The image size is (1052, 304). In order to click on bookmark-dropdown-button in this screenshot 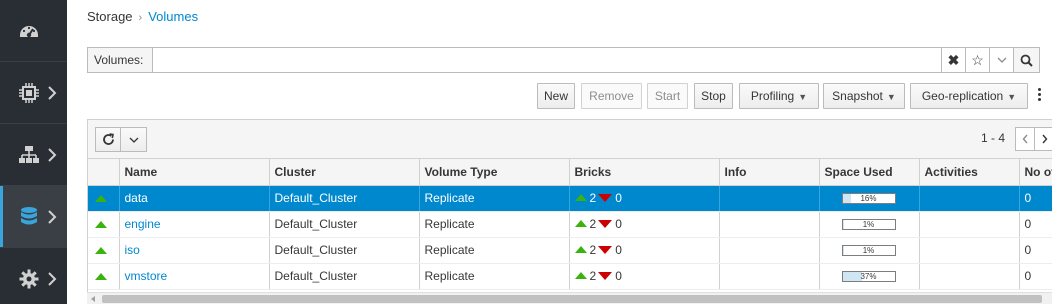, I will do `click(1001, 60)`.